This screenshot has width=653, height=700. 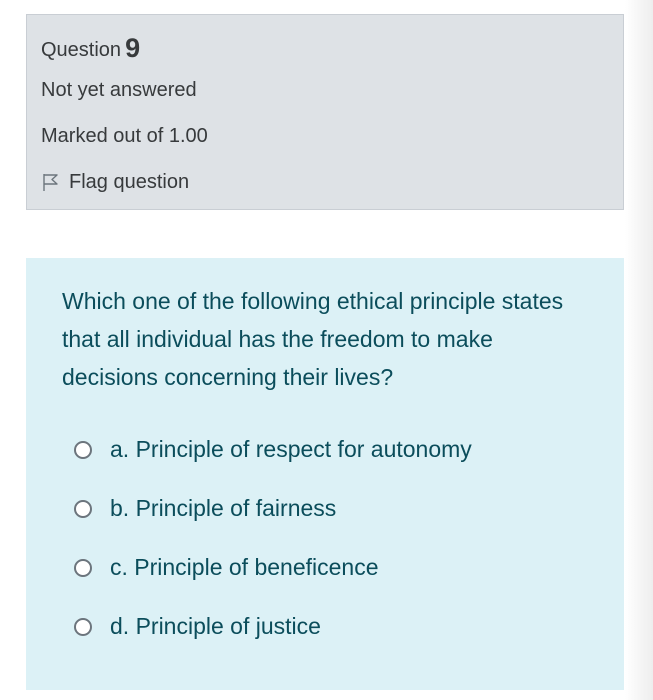 I want to click on radio-button-b, so click(x=83, y=508).